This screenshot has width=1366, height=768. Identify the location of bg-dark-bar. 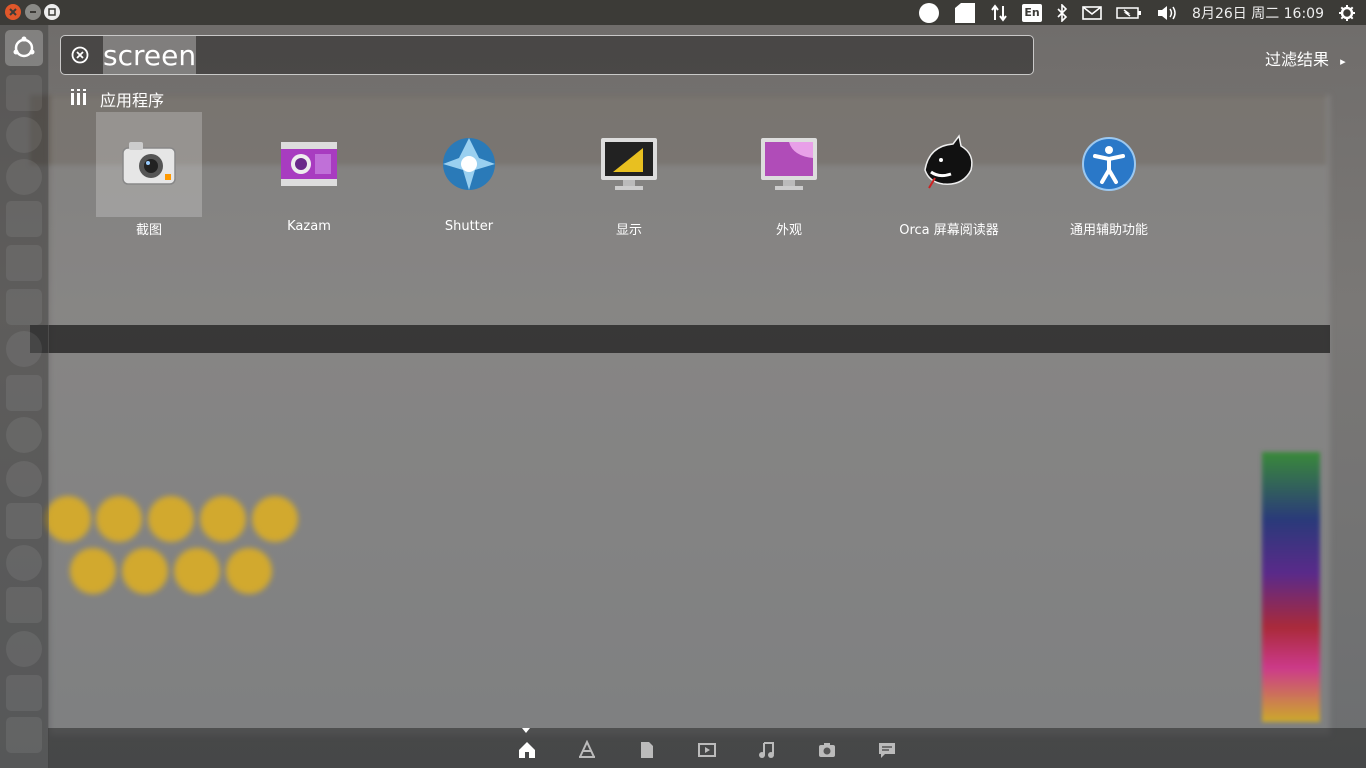
(680, 339).